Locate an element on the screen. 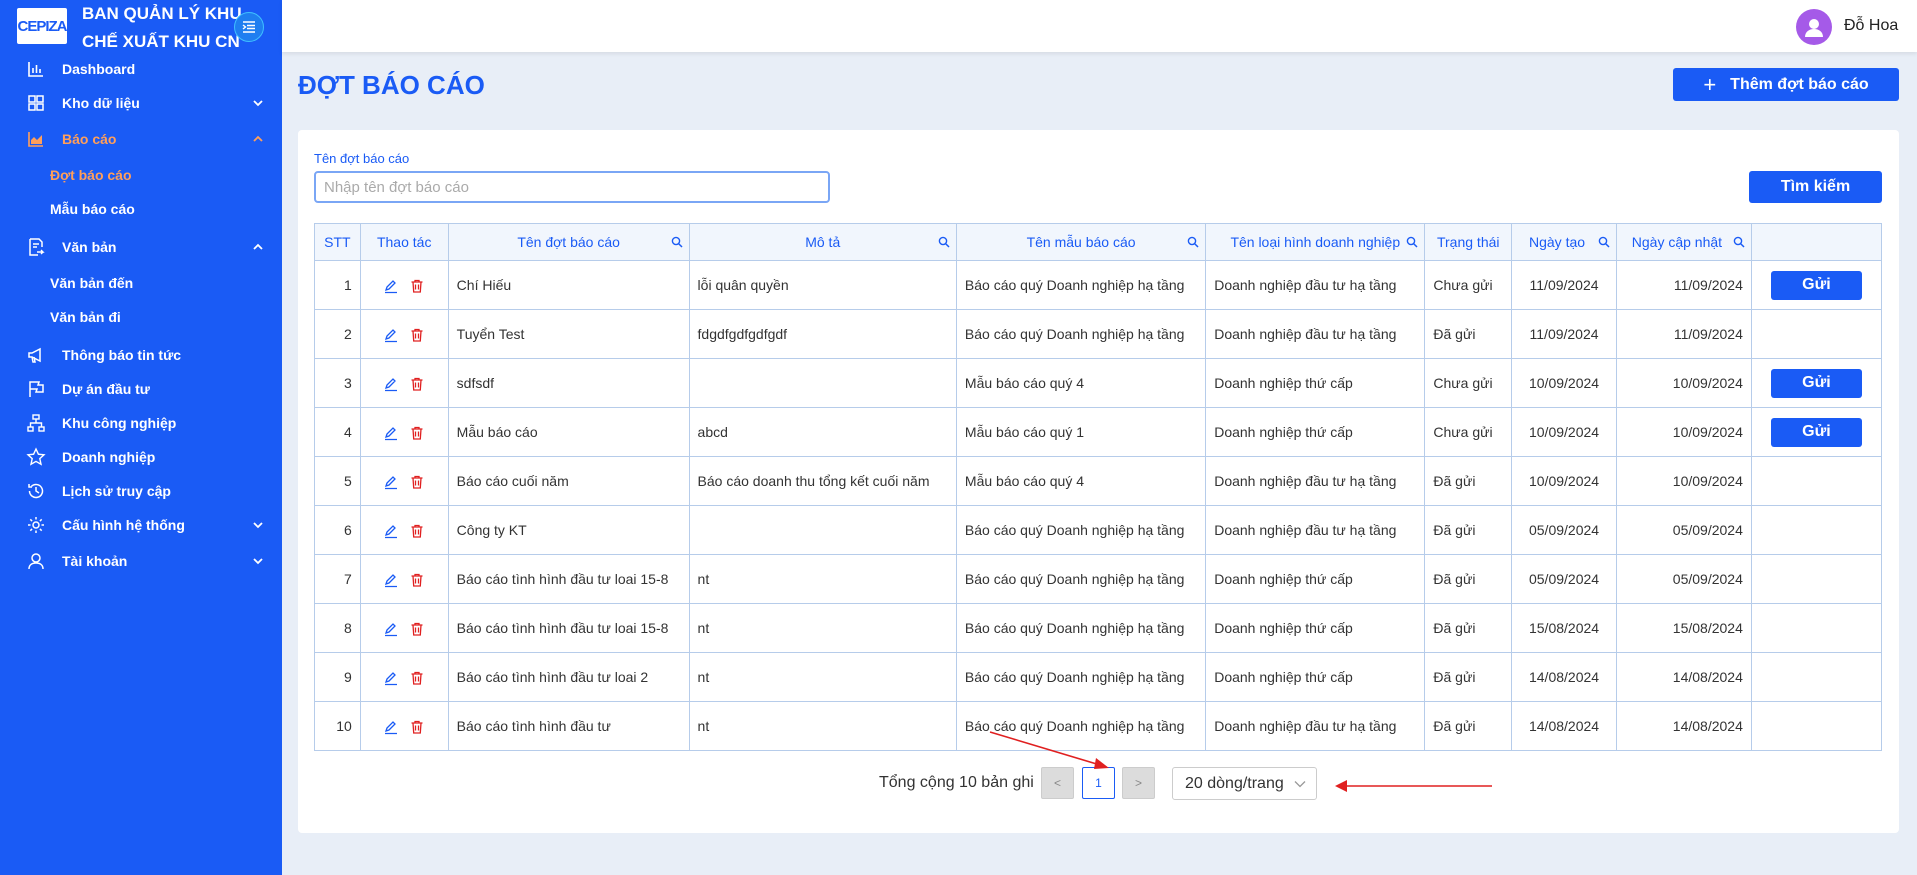 This screenshot has height=875, width=1917. cell-updated: 05/09/2024 is located at coordinates (1683, 530).